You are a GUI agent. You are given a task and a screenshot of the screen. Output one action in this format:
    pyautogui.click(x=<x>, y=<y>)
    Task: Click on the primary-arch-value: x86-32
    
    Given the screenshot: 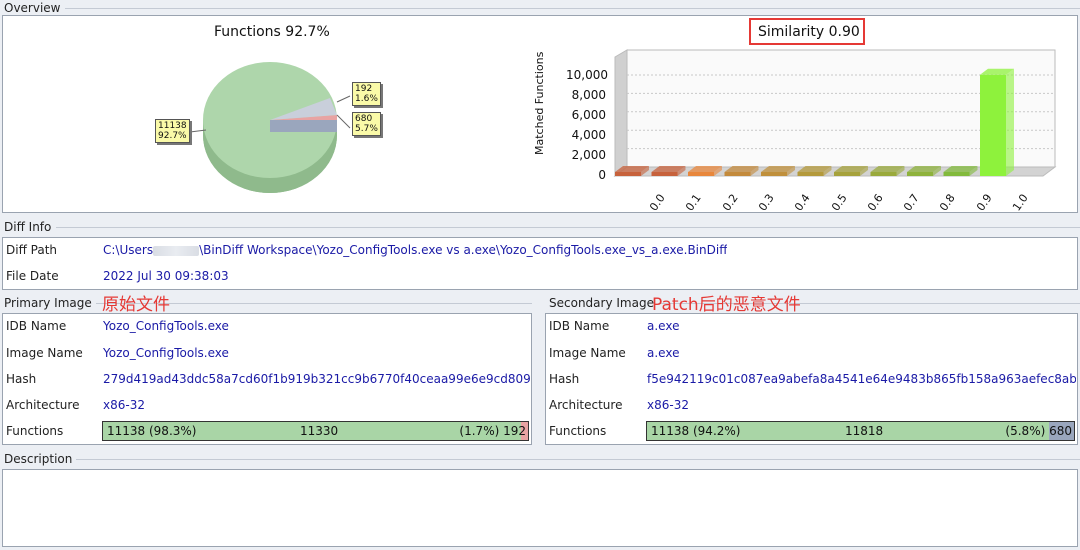 What is the action you would take?
    pyautogui.click(x=124, y=405)
    